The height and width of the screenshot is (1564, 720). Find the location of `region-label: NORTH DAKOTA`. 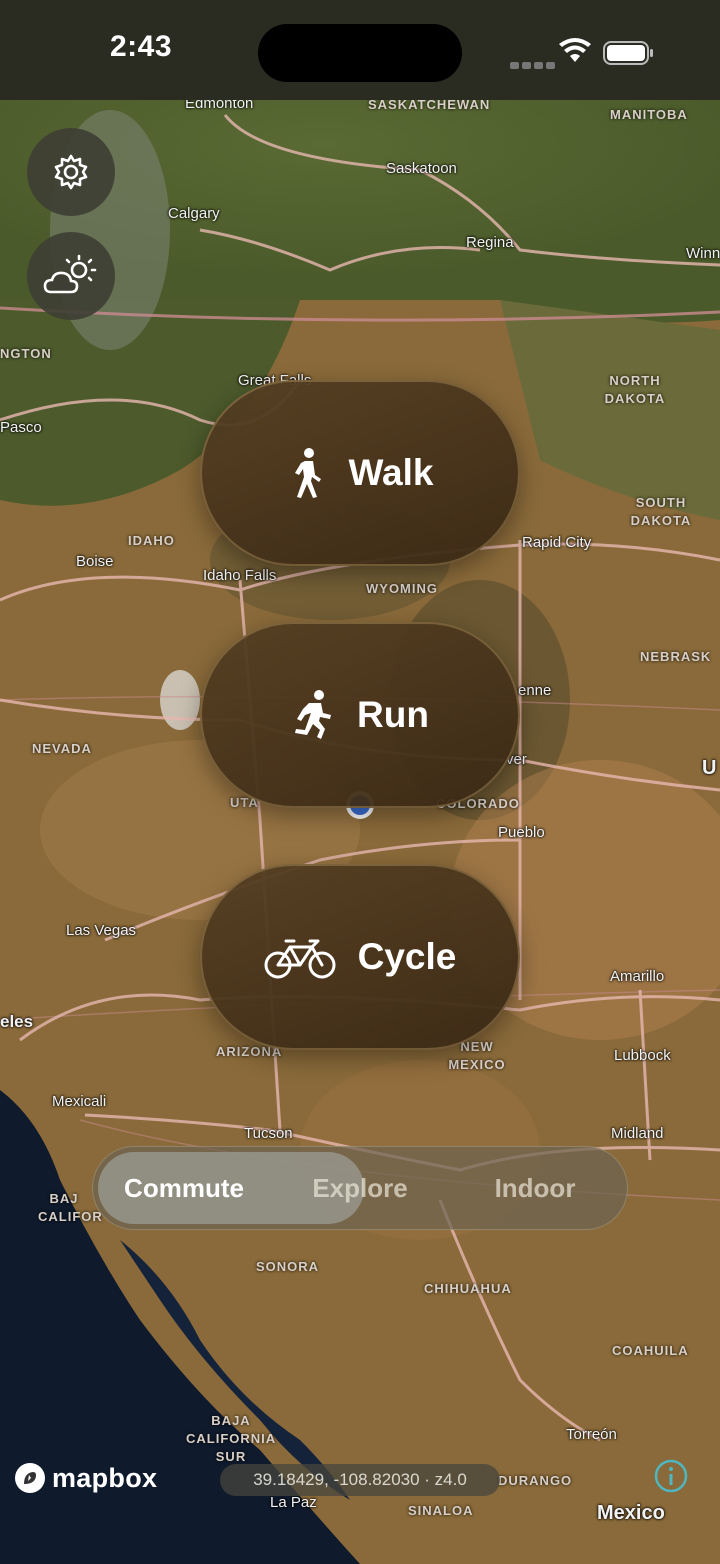

region-label: NORTH DAKOTA is located at coordinates (635, 389).